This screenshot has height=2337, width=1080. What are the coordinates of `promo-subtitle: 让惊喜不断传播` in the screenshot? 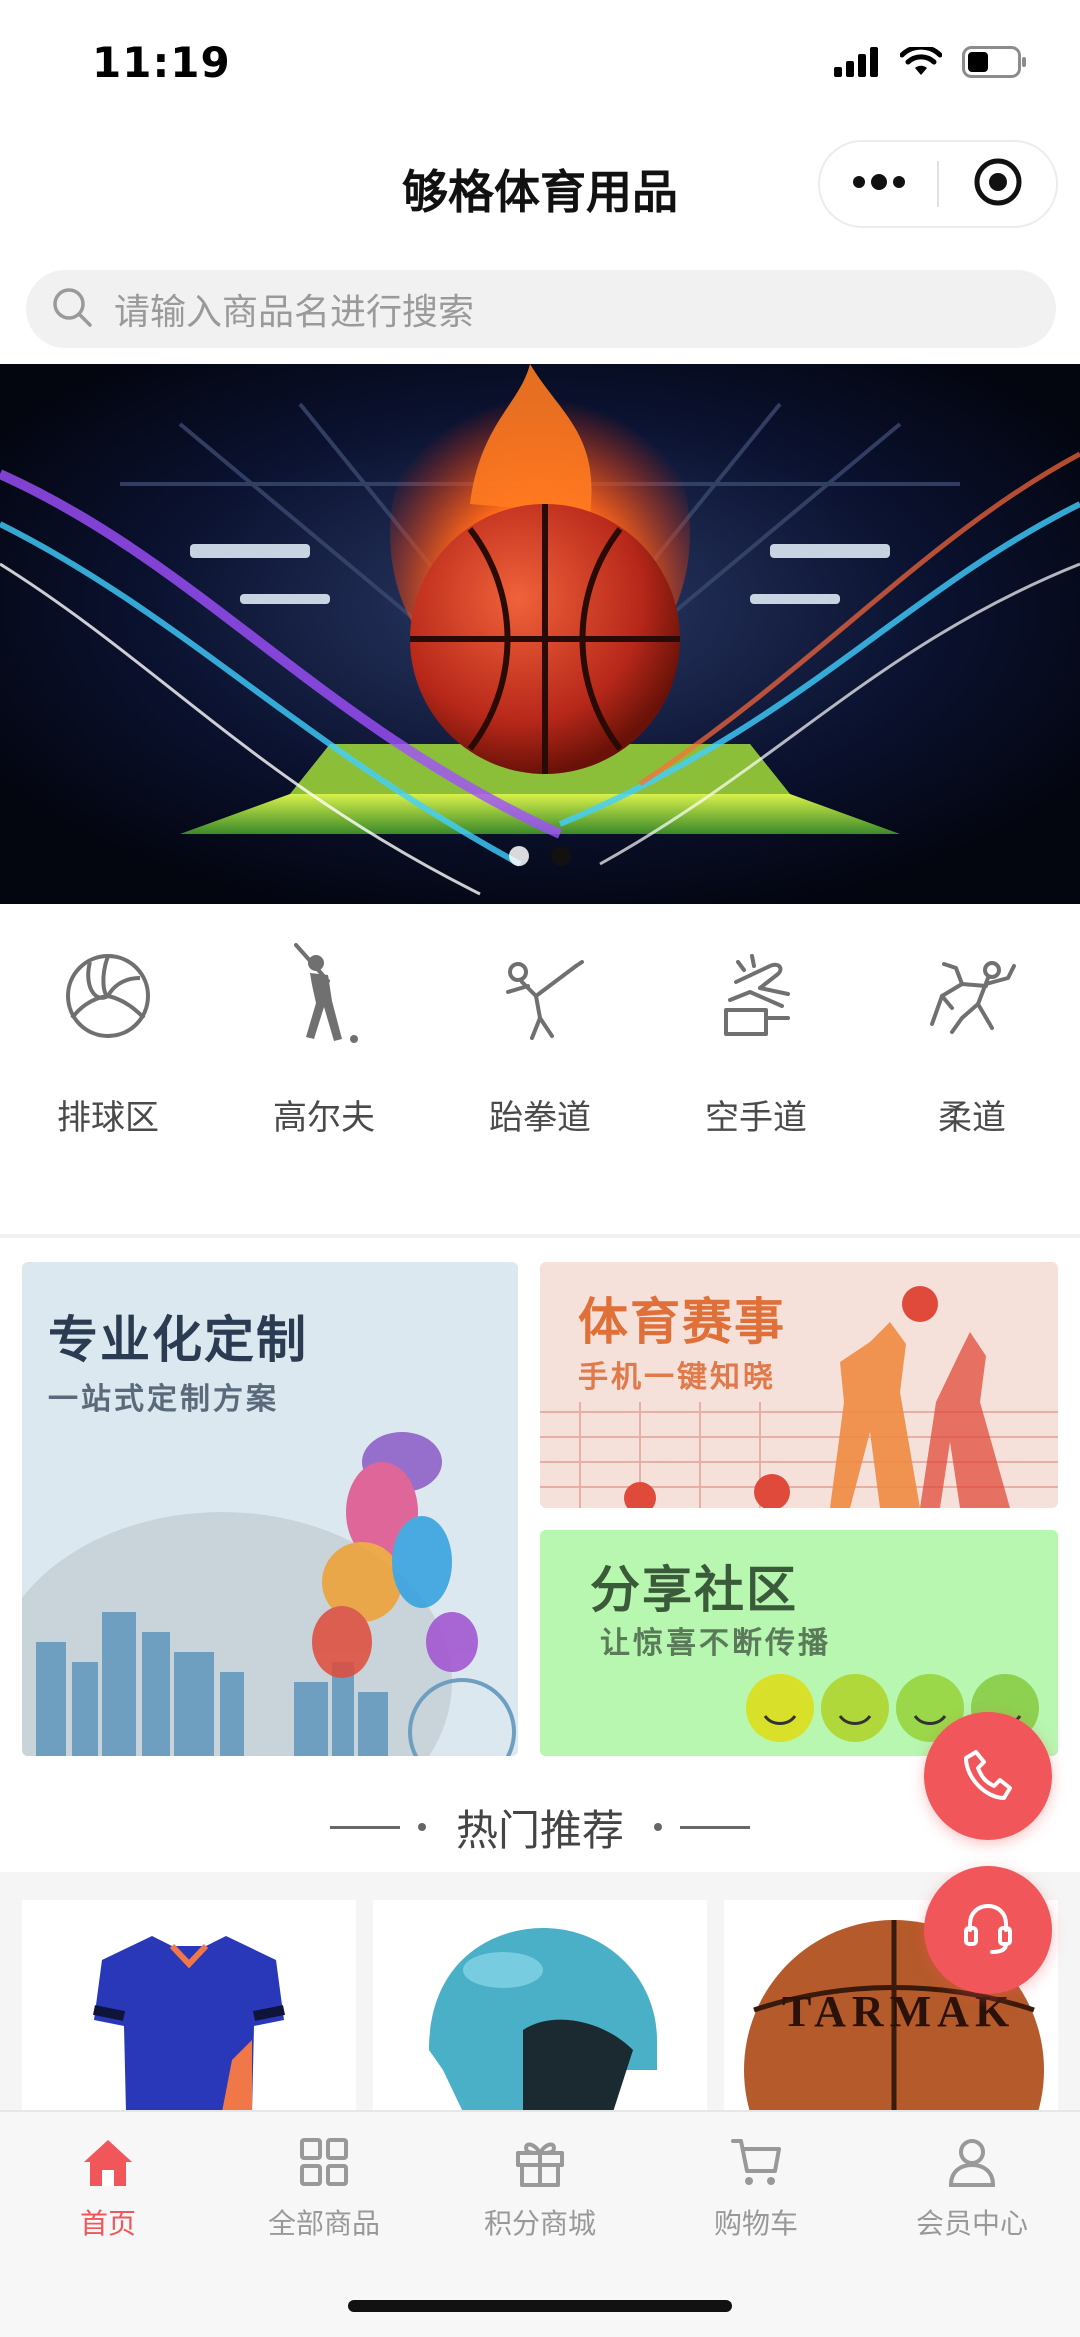 It's located at (715, 1643).